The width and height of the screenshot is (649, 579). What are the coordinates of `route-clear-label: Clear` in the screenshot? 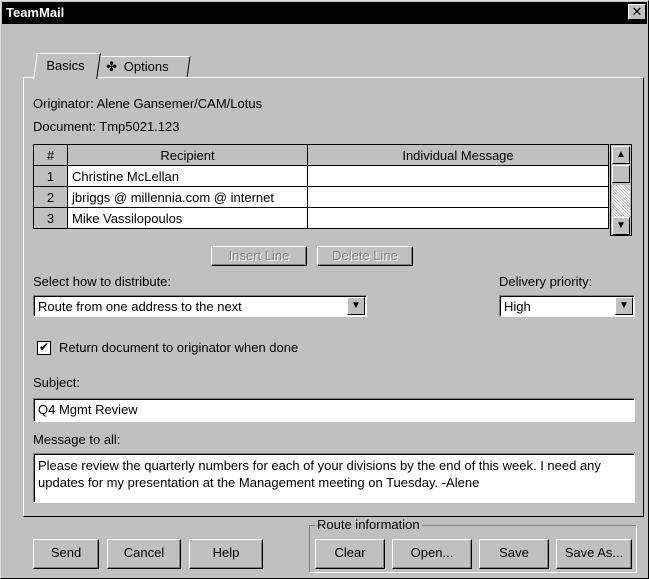 It's located at (350, 552).